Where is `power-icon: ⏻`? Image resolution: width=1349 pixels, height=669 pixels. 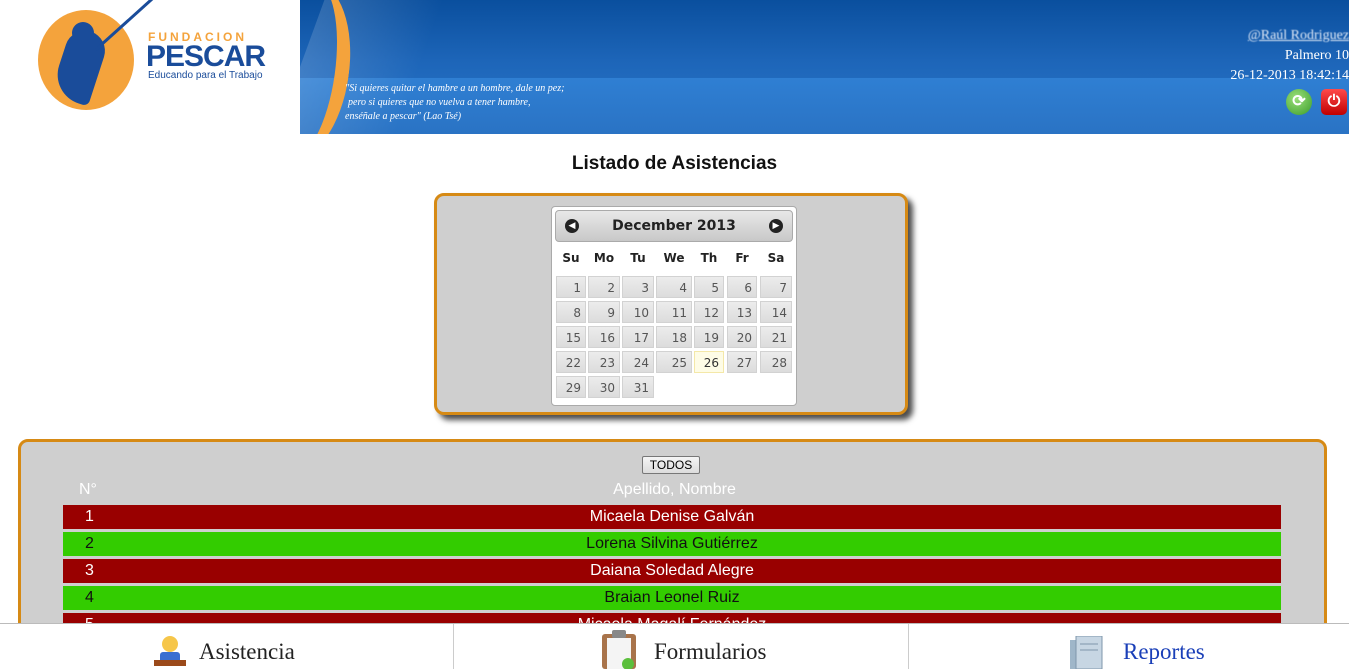
power-icon: ⏻ is located at coordinates (1334, 101).